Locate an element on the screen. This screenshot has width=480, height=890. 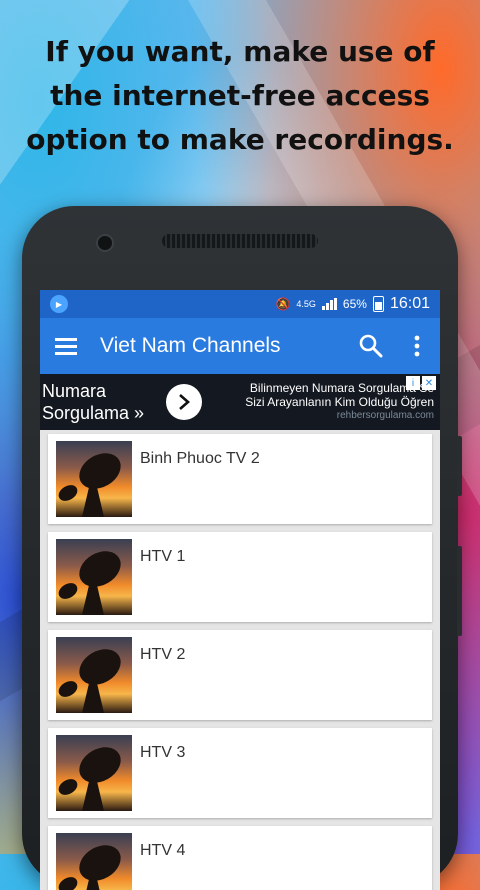
ad-close-icon: ✕ is located at coordinates (429, 383).